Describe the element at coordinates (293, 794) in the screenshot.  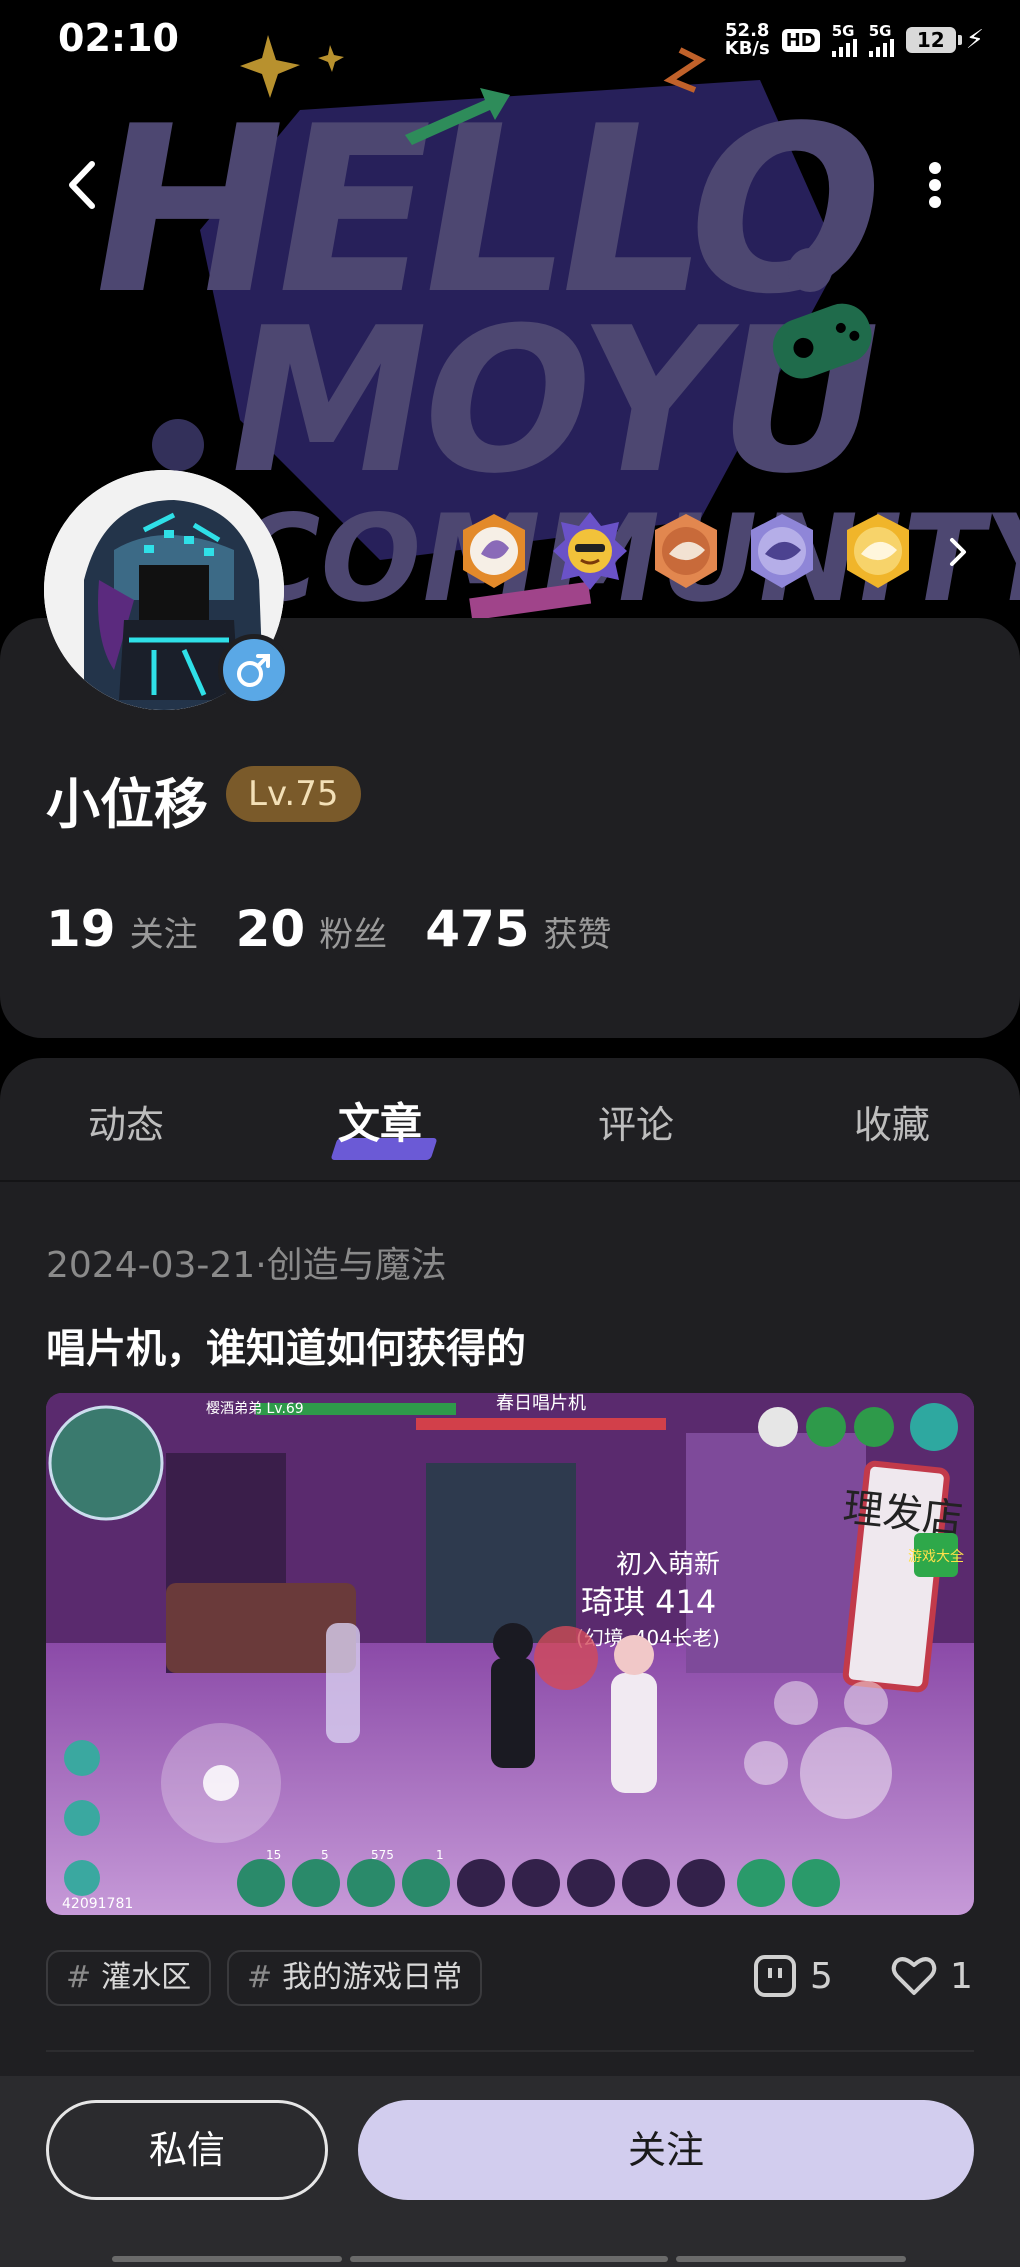
I see `level-badge: Lv.75` at that location.